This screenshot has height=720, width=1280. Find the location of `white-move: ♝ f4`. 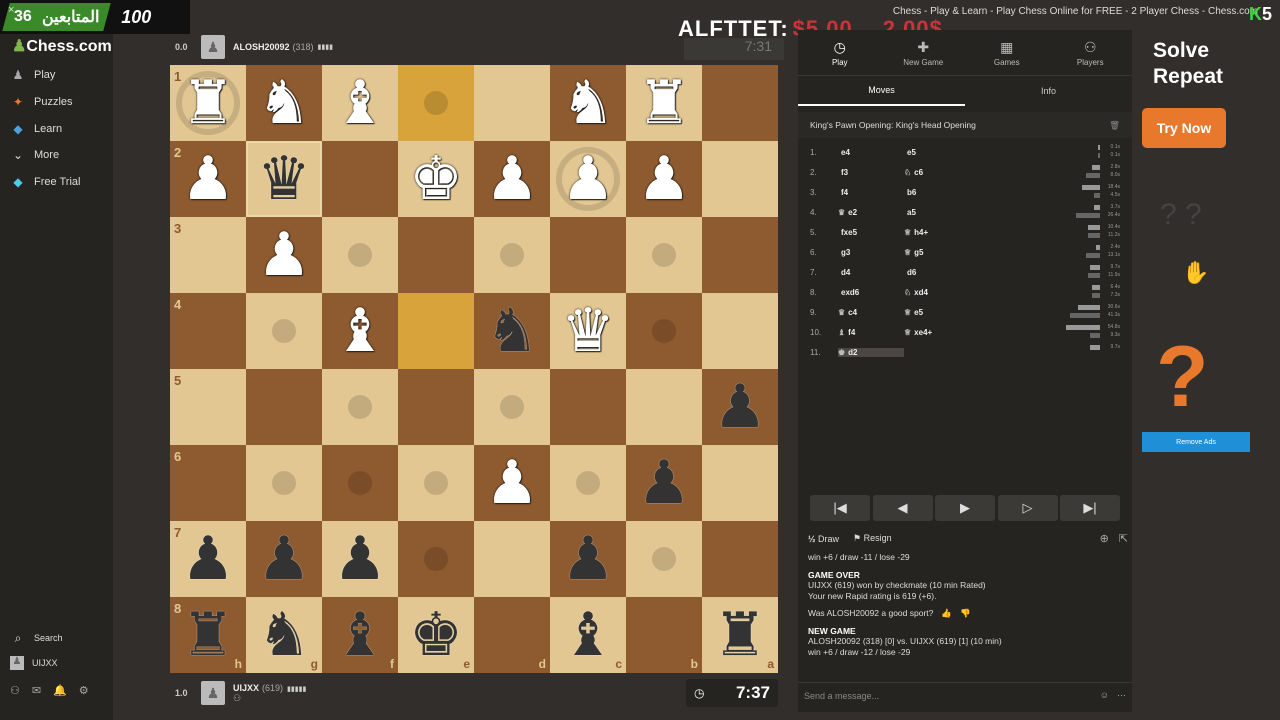

white-move: ♝ f4 is located at coordinates (871, 332).